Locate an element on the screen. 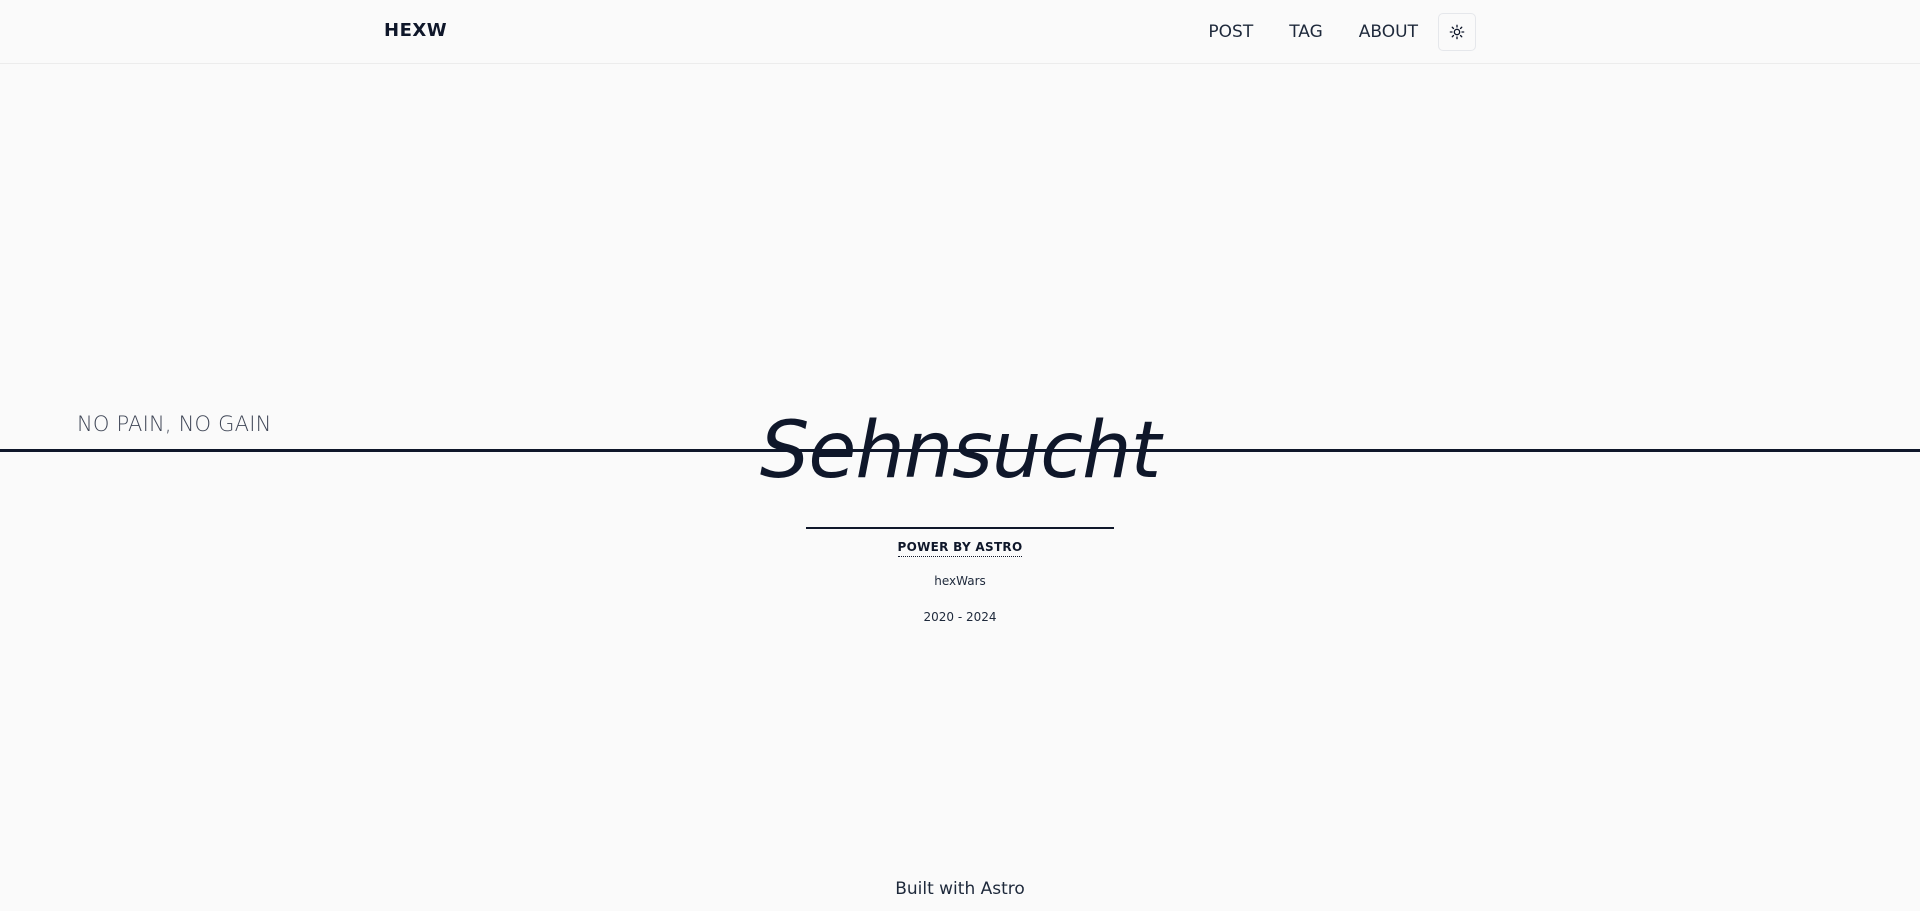 This screenshot has height=911, width=1920. nav-tag: TAG is located at coordinates (1306, 32).